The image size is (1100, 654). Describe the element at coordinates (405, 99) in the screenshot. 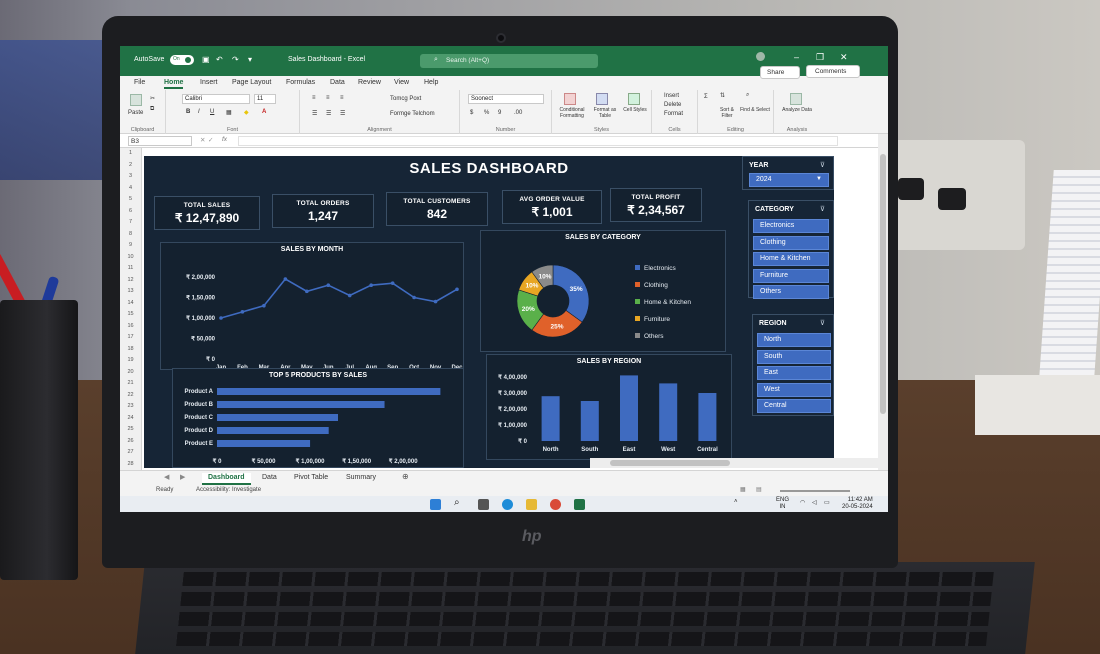

I see `wrap-text-button: Tomcg Poxt` at that location.